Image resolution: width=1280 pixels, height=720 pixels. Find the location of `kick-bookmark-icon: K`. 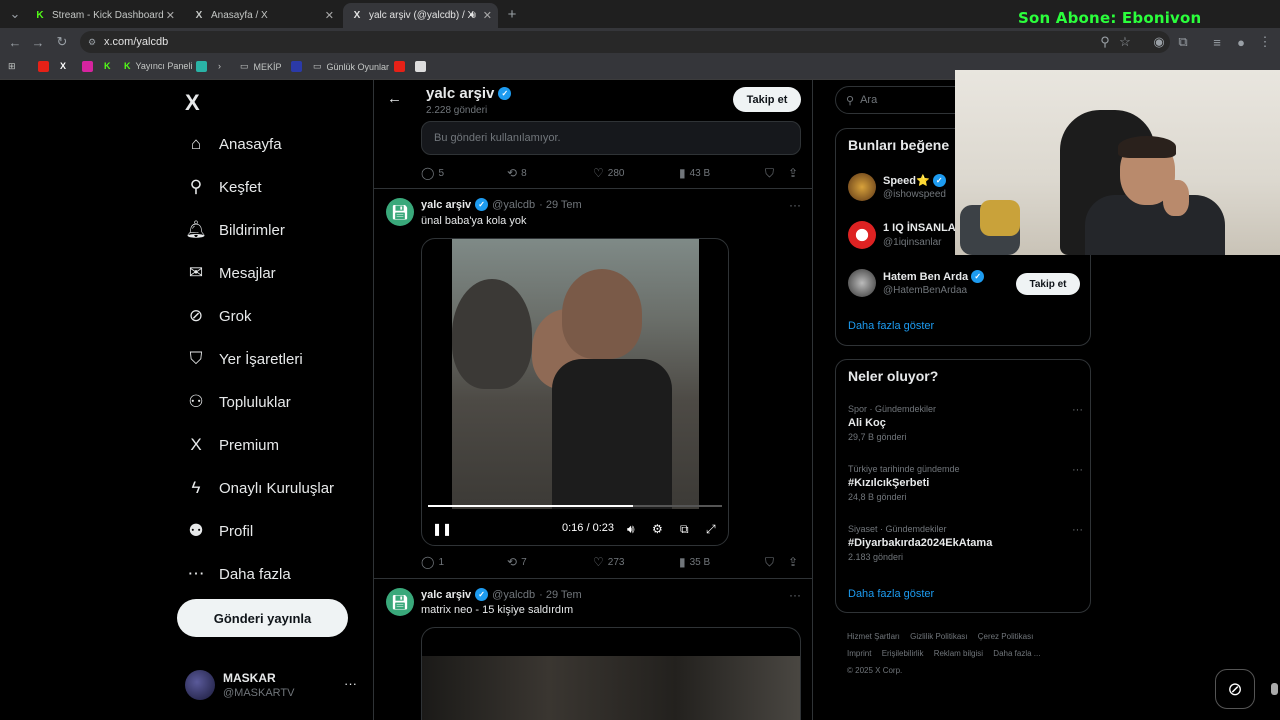

kick-bookmark-icon: K is located at coordinates (107, 66).